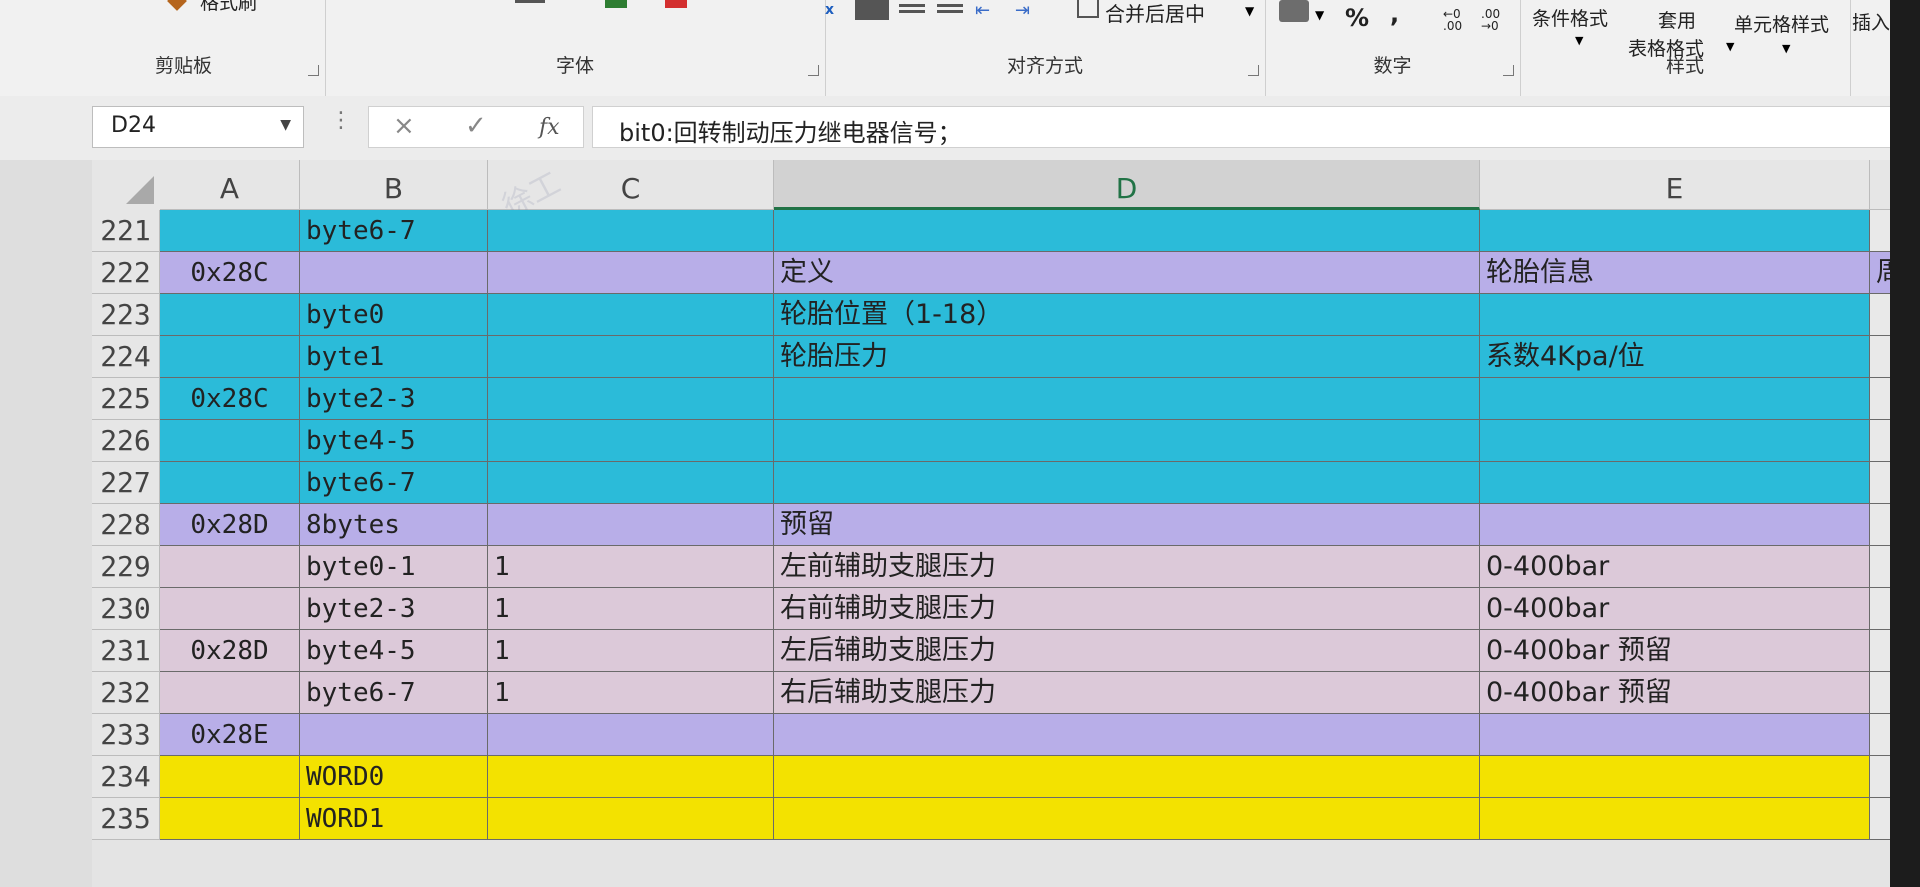 The width and height of the screenshot is (1920, 887). What do you see at coordinates (530, 1) in the screenshot?
I see `border-icon` at bounding box center [530, 1].